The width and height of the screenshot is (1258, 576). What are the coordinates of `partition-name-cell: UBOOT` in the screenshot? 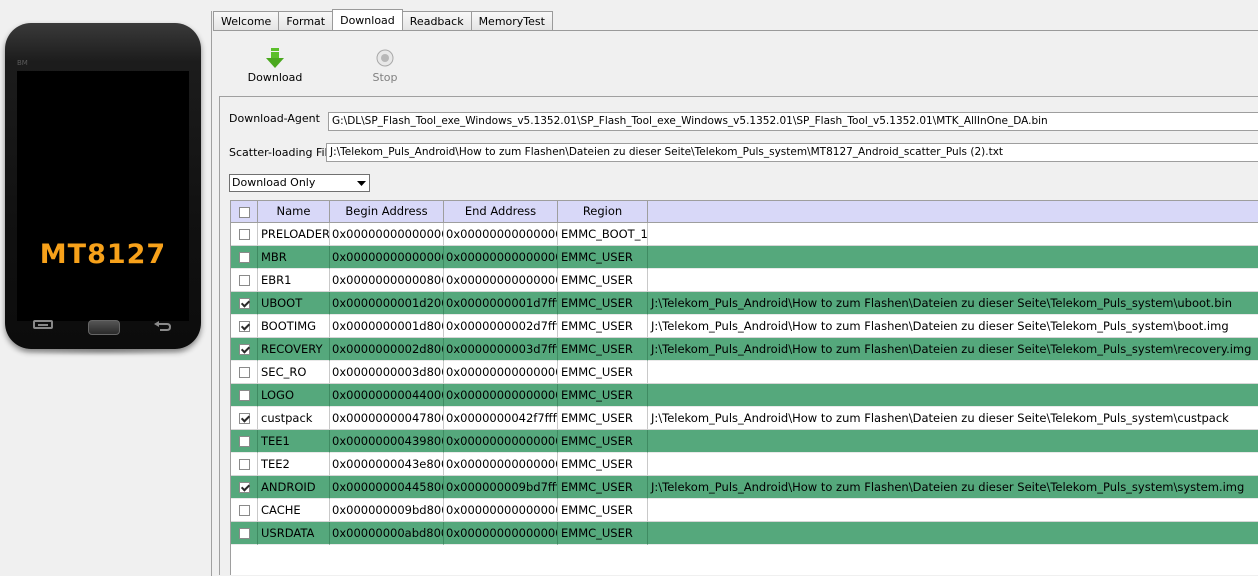 It's located at (294, 303).